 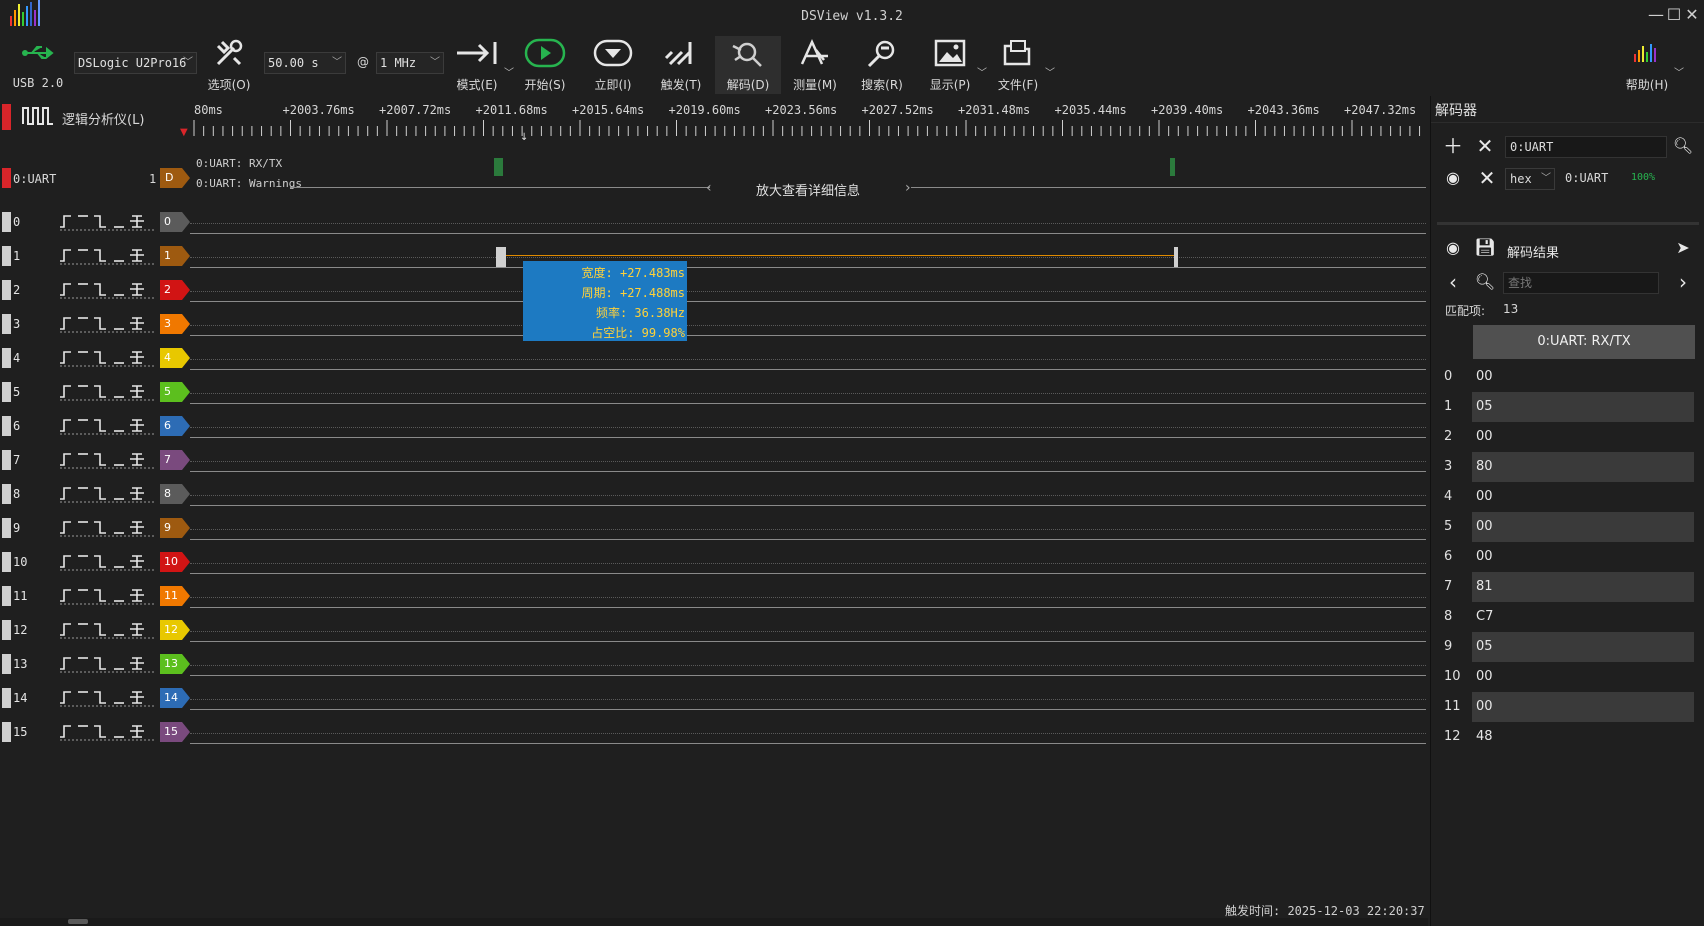 I want to click on result-value: 80, so click(x=1583, y=467).